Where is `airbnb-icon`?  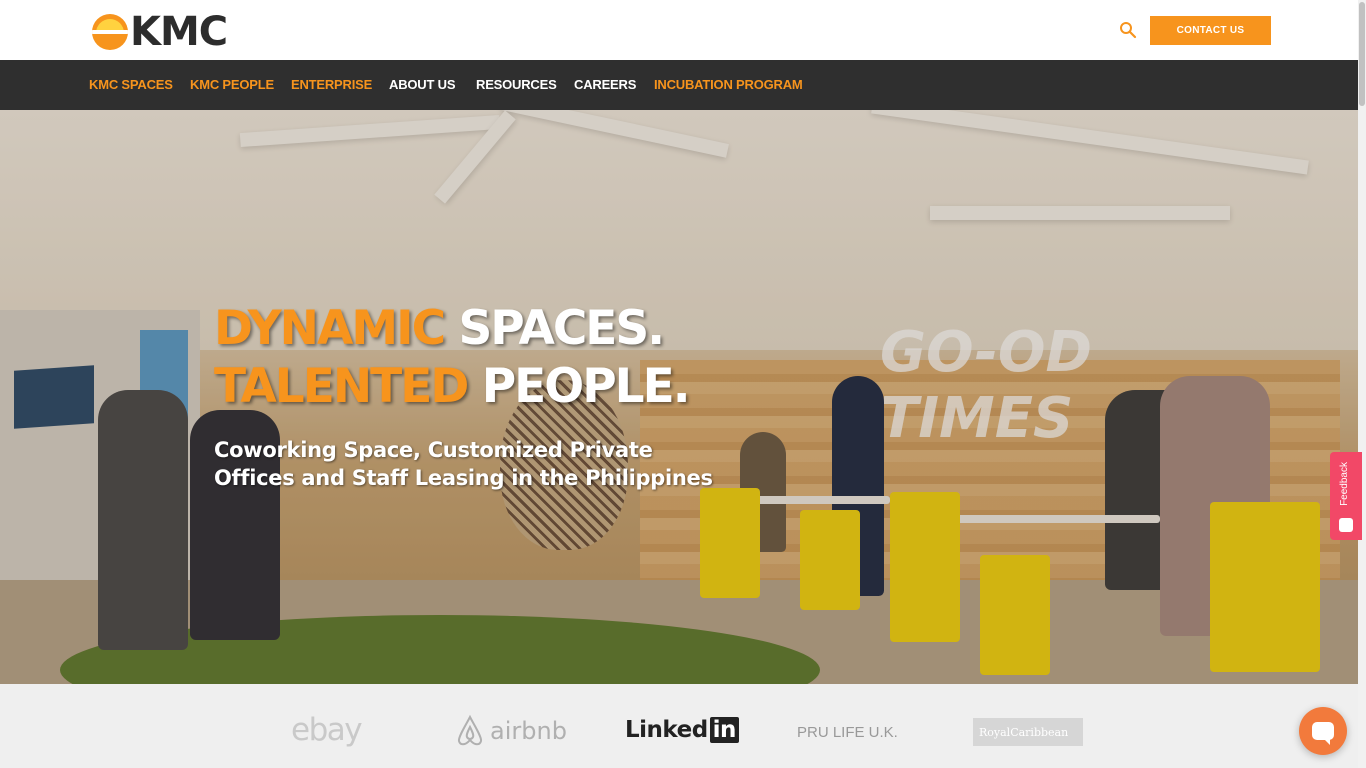
airbnb-icon is located at coordinates (470, 730).